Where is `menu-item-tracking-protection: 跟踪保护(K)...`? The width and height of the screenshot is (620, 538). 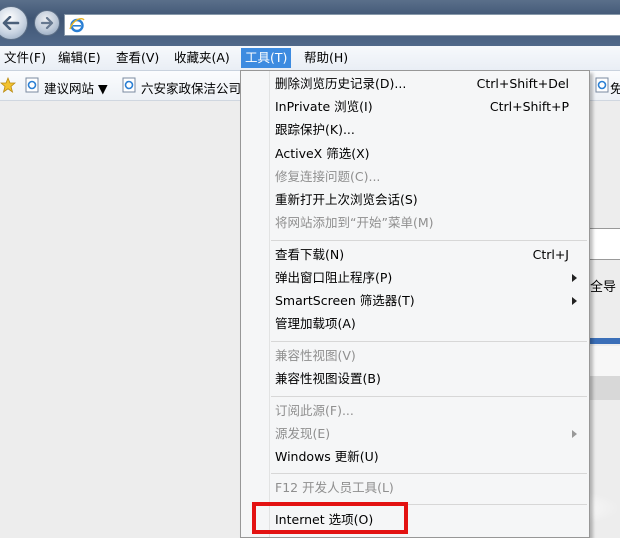 menu-item-tracking-protection: 跟踪保护(K)... is located at coordinates (315, 130).